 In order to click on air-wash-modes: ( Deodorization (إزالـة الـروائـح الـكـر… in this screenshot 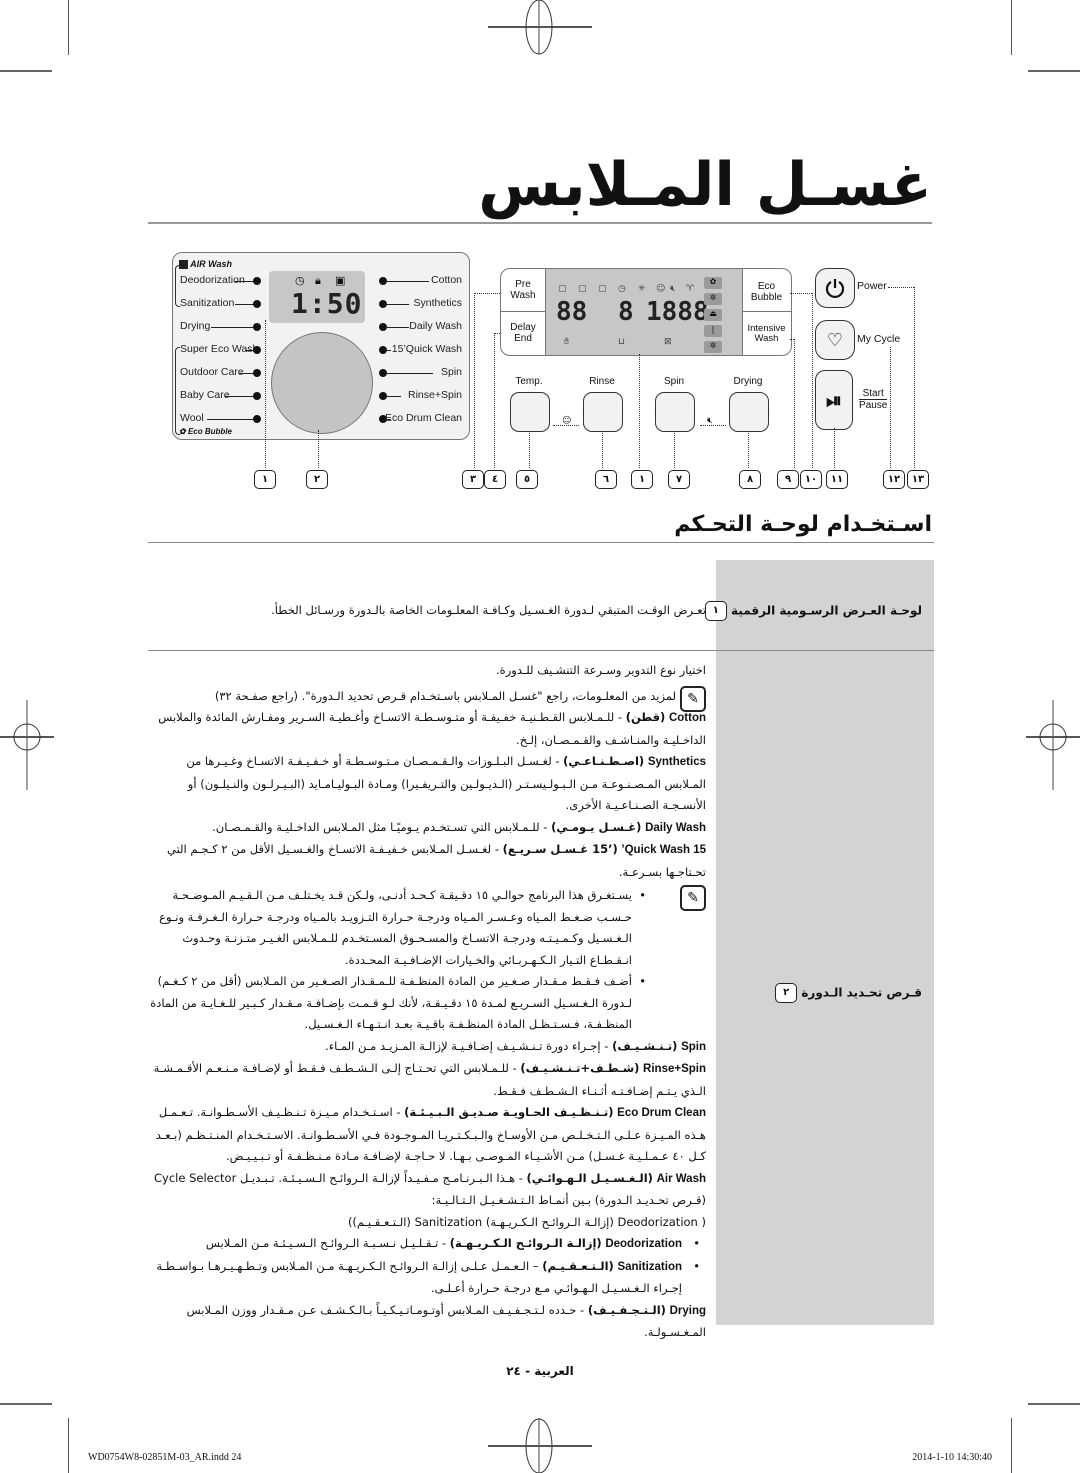, I will do `click(526, 1221)`.